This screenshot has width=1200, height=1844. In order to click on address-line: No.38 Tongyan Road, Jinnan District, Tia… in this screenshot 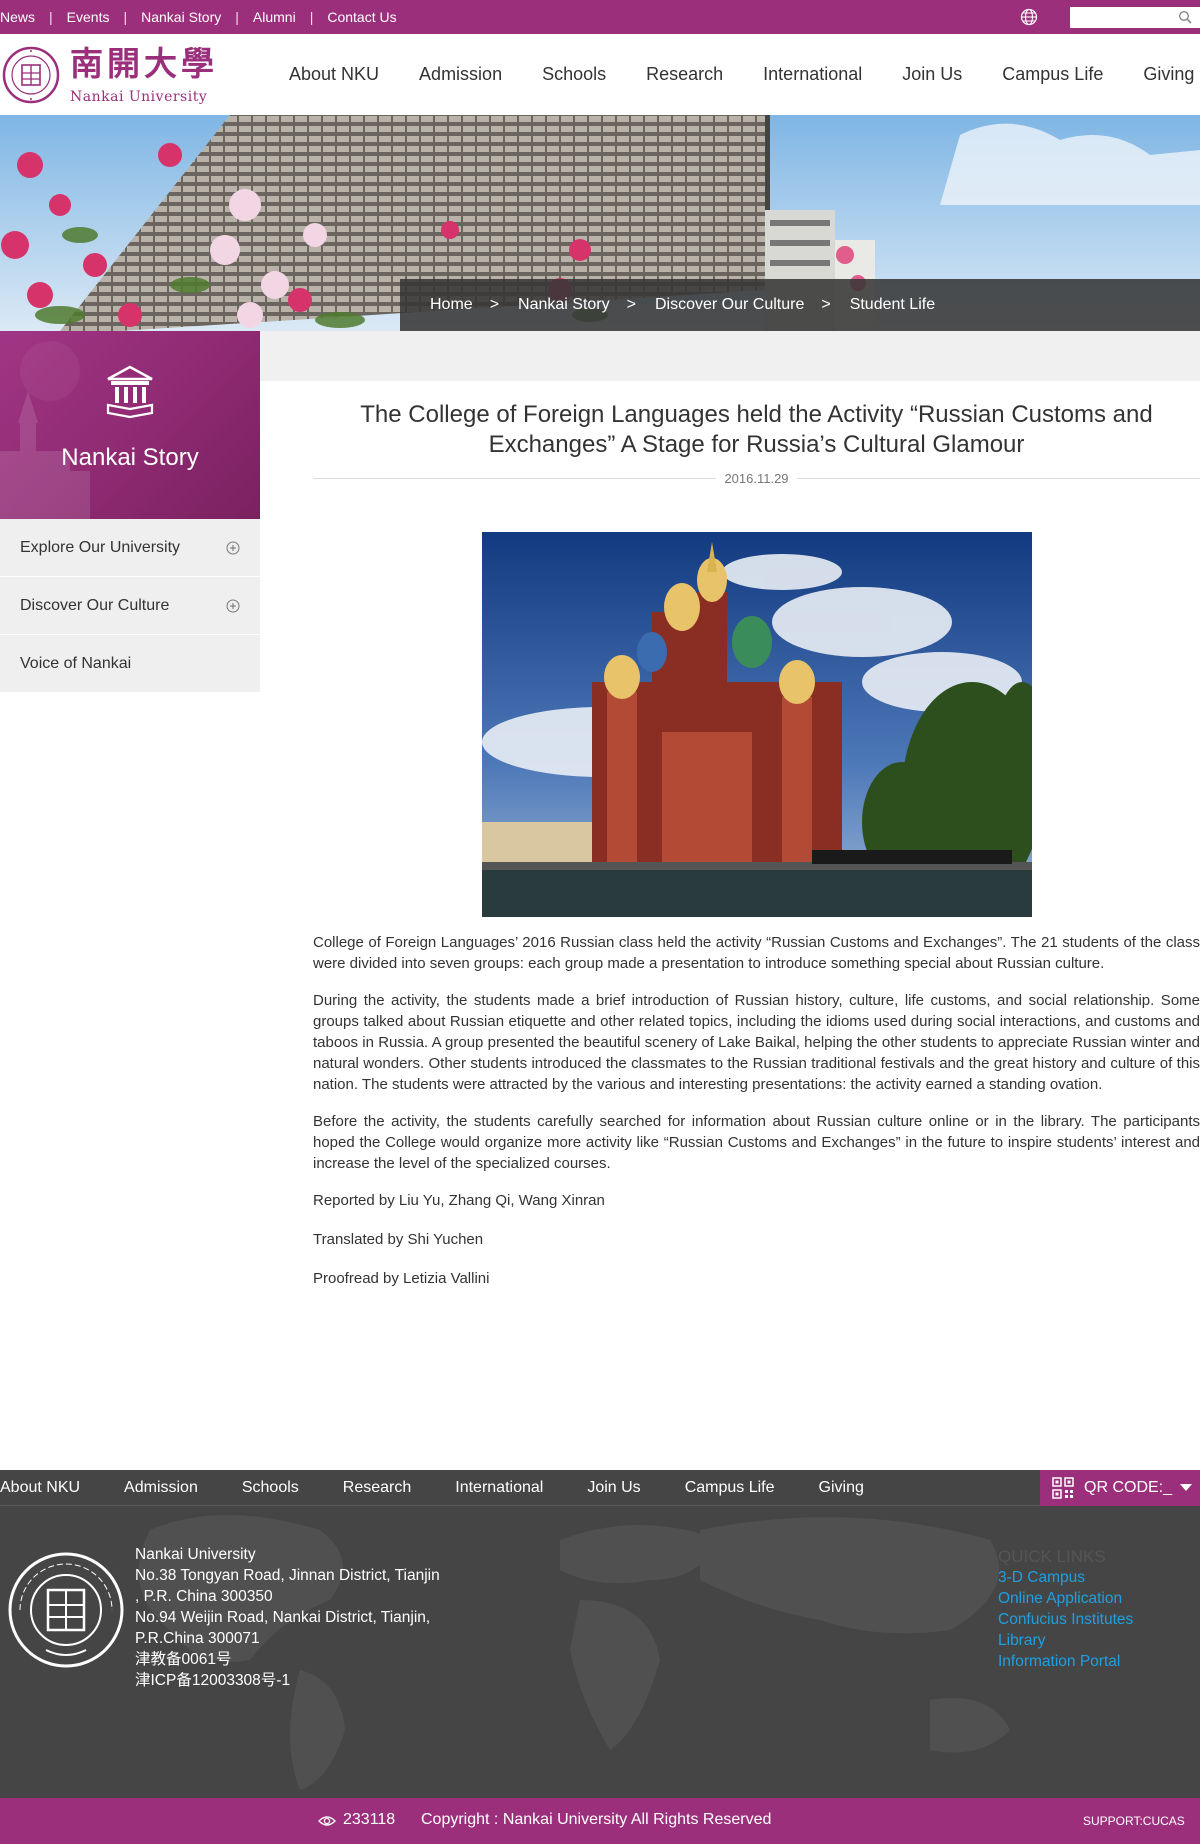, I will do `click(287, 1575)`.